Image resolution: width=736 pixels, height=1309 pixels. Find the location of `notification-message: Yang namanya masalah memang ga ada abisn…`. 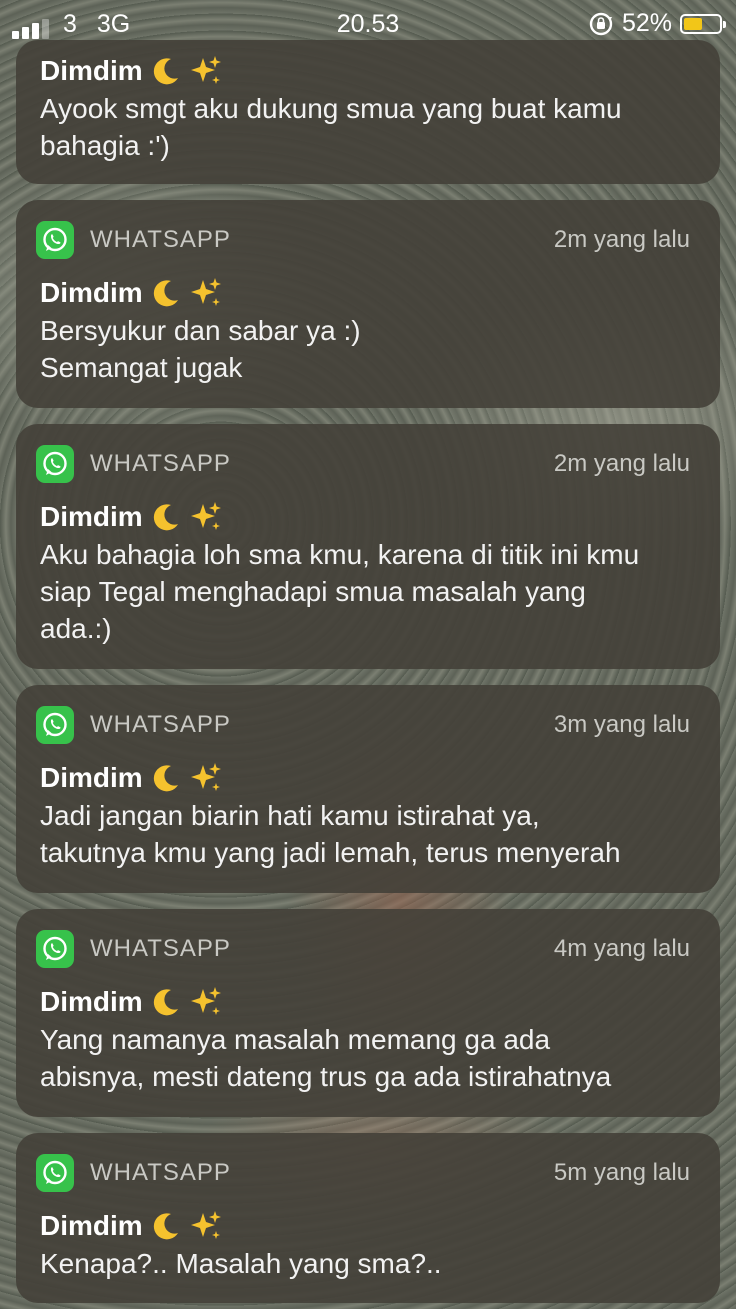

notification-message: Yang namanya masalah memang ga ada abisn… is located at coordinates (326, 1058).